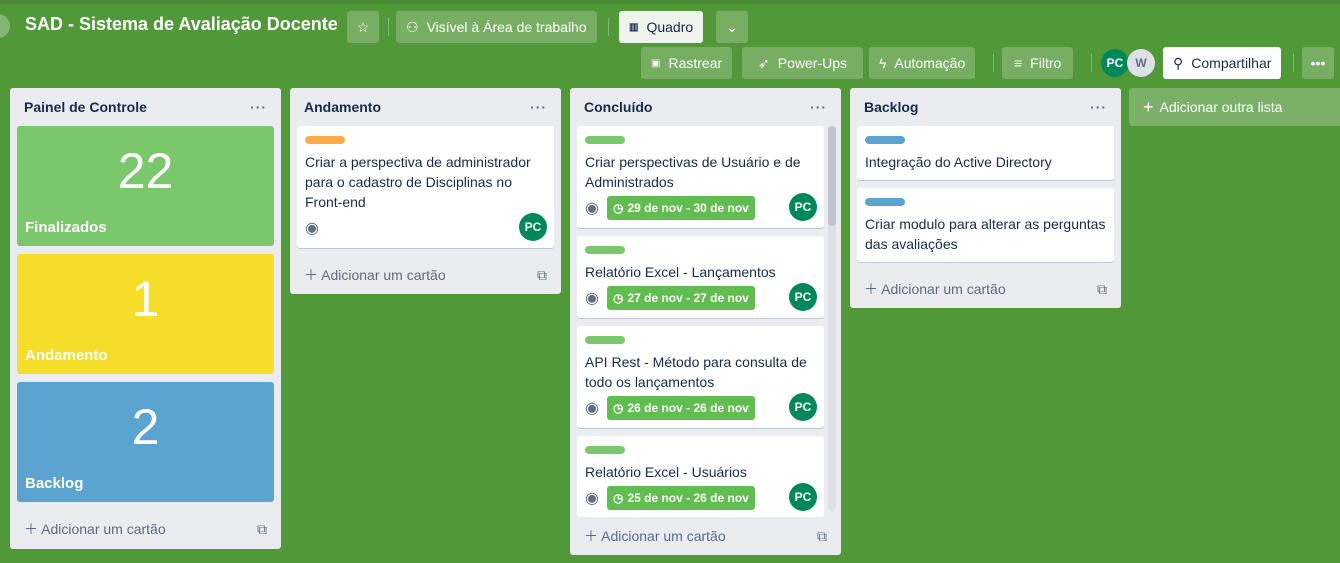 The width and height of the screenshot is (1340, 563). Describe the element at coordinates (5, 26) in the screenshot. I see `workspace-icon` at that location.